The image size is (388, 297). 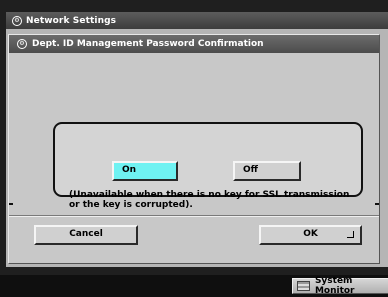 I want to click on divider-highlight, so click(x=194, y=216).